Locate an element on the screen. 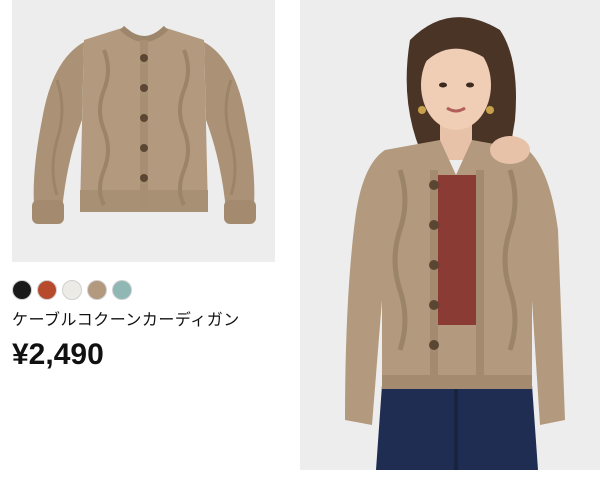  product-name: ケーブルコクーンカーディガン is located at coordinates (126, 318).